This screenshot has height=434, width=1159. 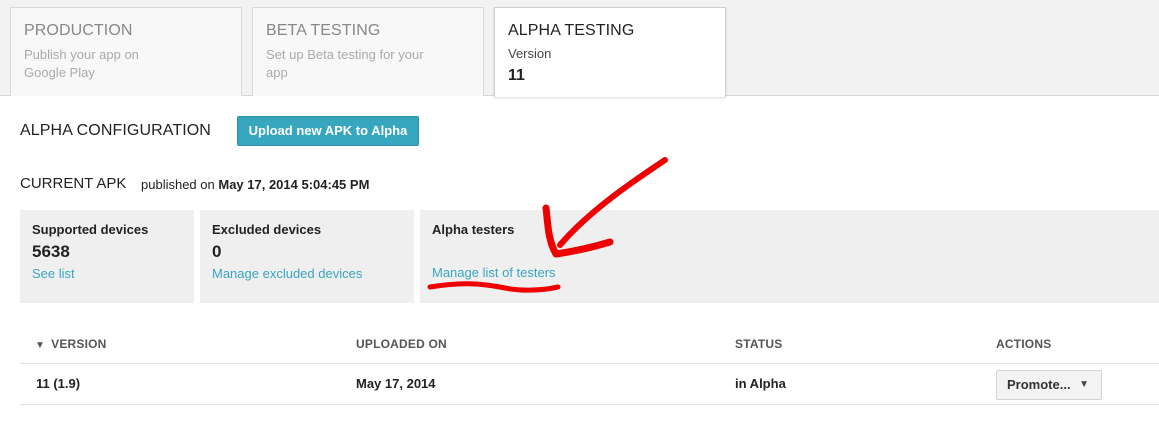 I want to click on promote-button: Promote... ▼, so click(x=1049, y=385).